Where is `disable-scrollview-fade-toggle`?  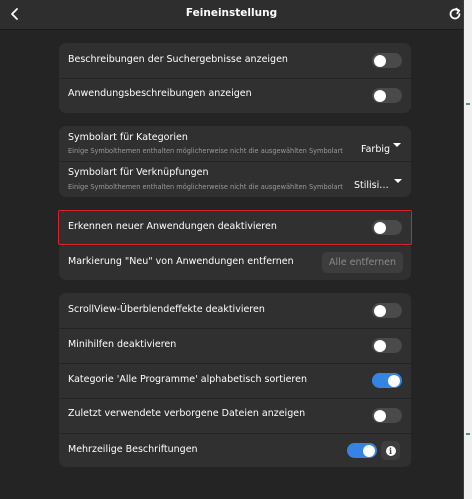
disable-scrollview-fade-toggle is located at coordinates (387, 310).